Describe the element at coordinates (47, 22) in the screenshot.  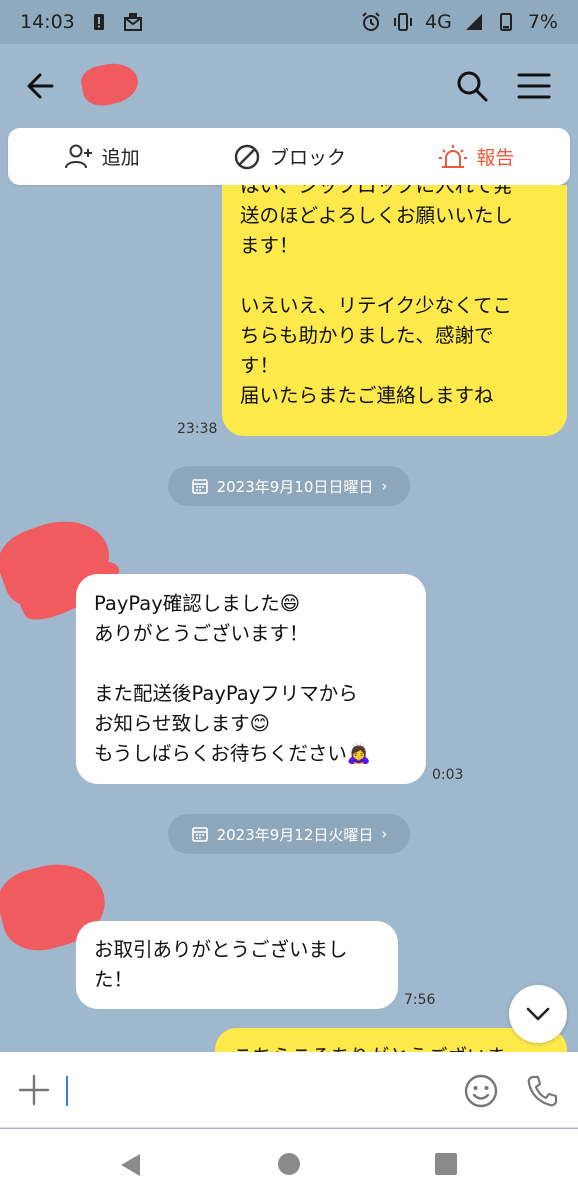
I see `status-time: 14:03` at that location.